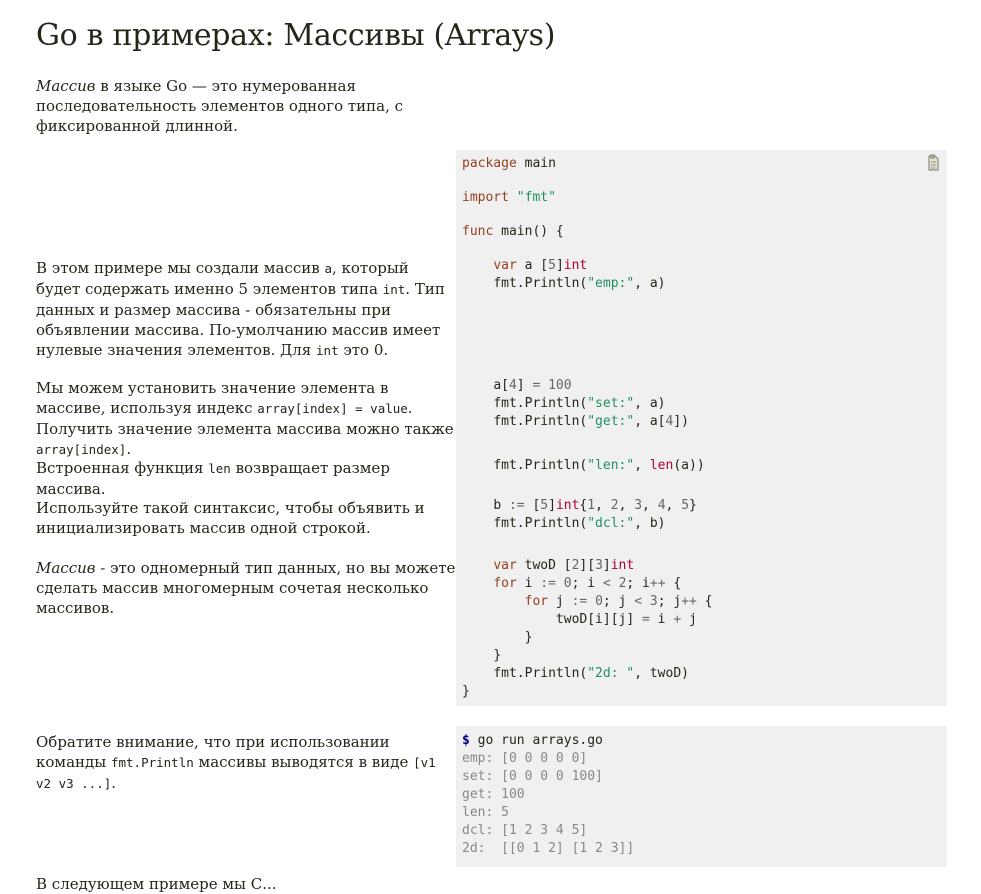 Image resolution: width=981 pixels, height=894 pixels. I want to click on code-package: package main, so click(509, 163).